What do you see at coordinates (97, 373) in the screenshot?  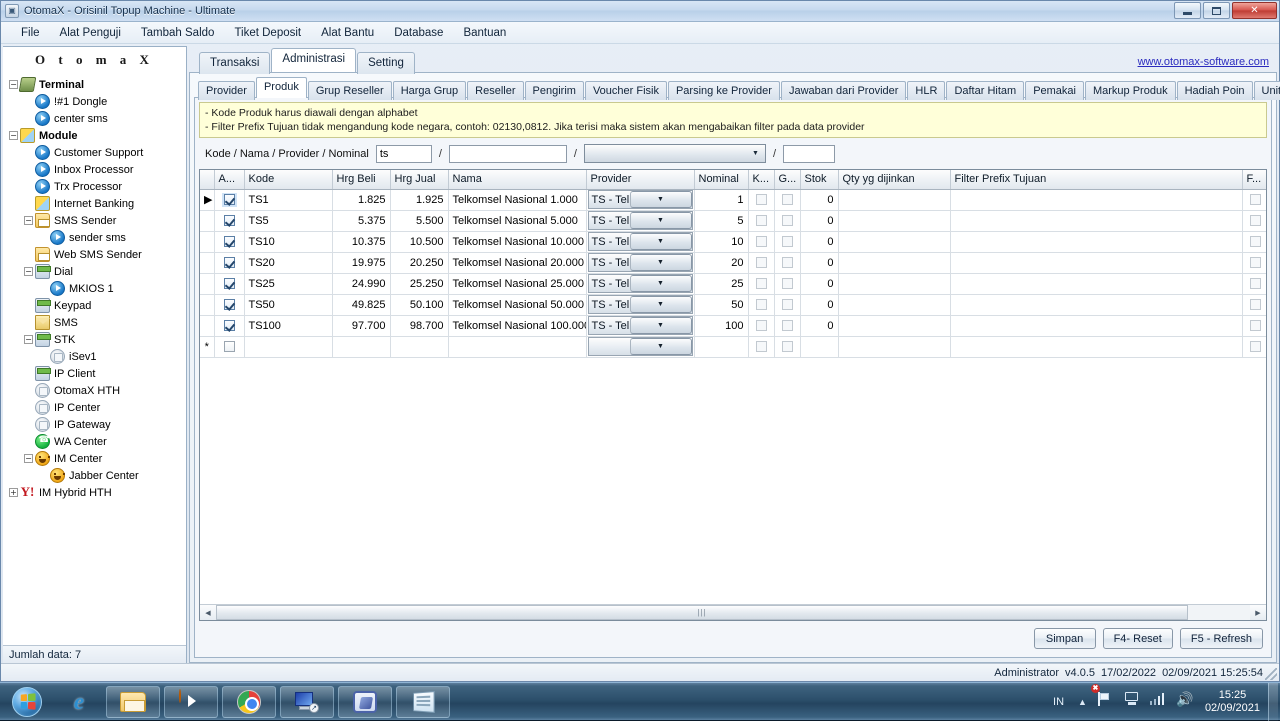 I see `tree-item-ip-client: IP Client` at bounding box center [97, 373].